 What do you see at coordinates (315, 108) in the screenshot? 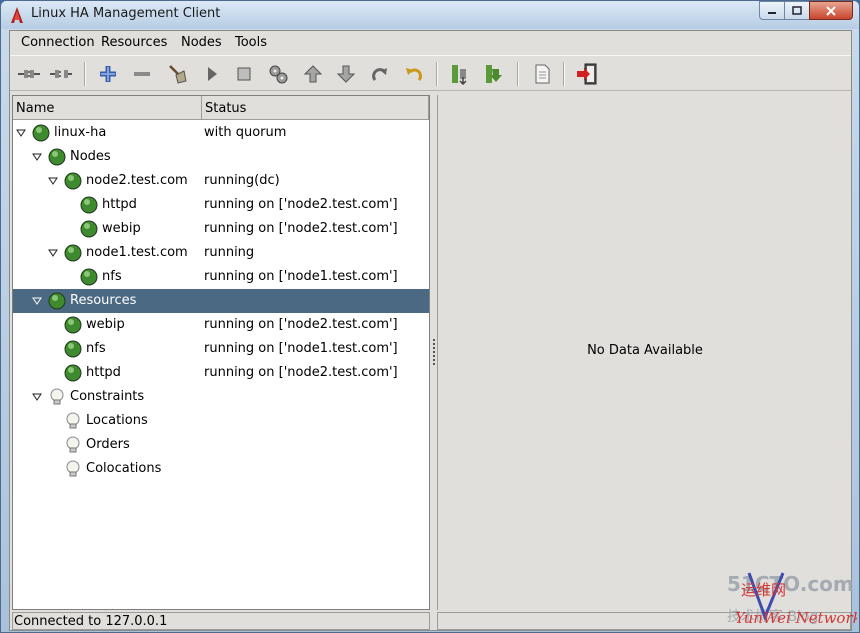
I see `column-header-status: Status` at bounding box center [315, 108].